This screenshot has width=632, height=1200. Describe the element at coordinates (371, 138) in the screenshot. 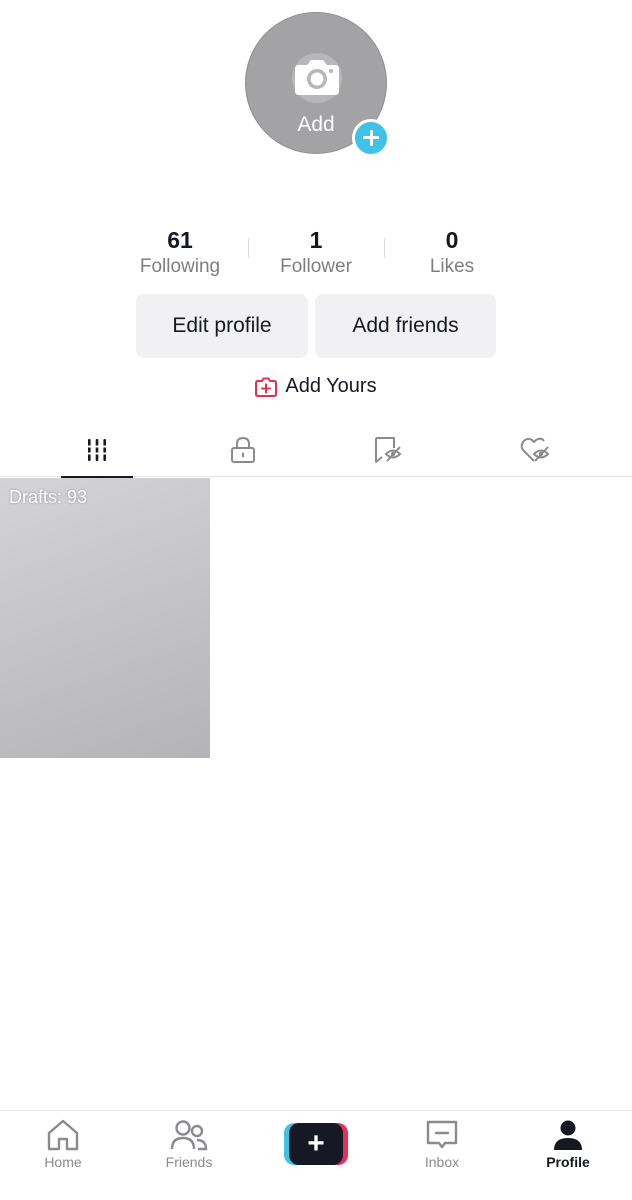

I see `add-avatar-plus-icon` at that location.